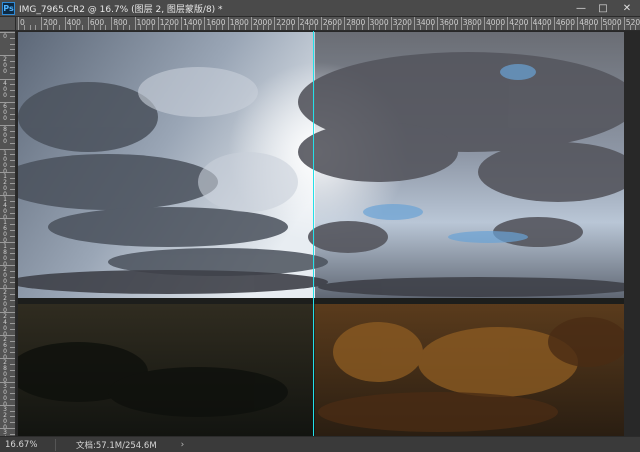 This screenshot has height=452, width=640. I want to click on ruler-label: 400, so click(73, 22).